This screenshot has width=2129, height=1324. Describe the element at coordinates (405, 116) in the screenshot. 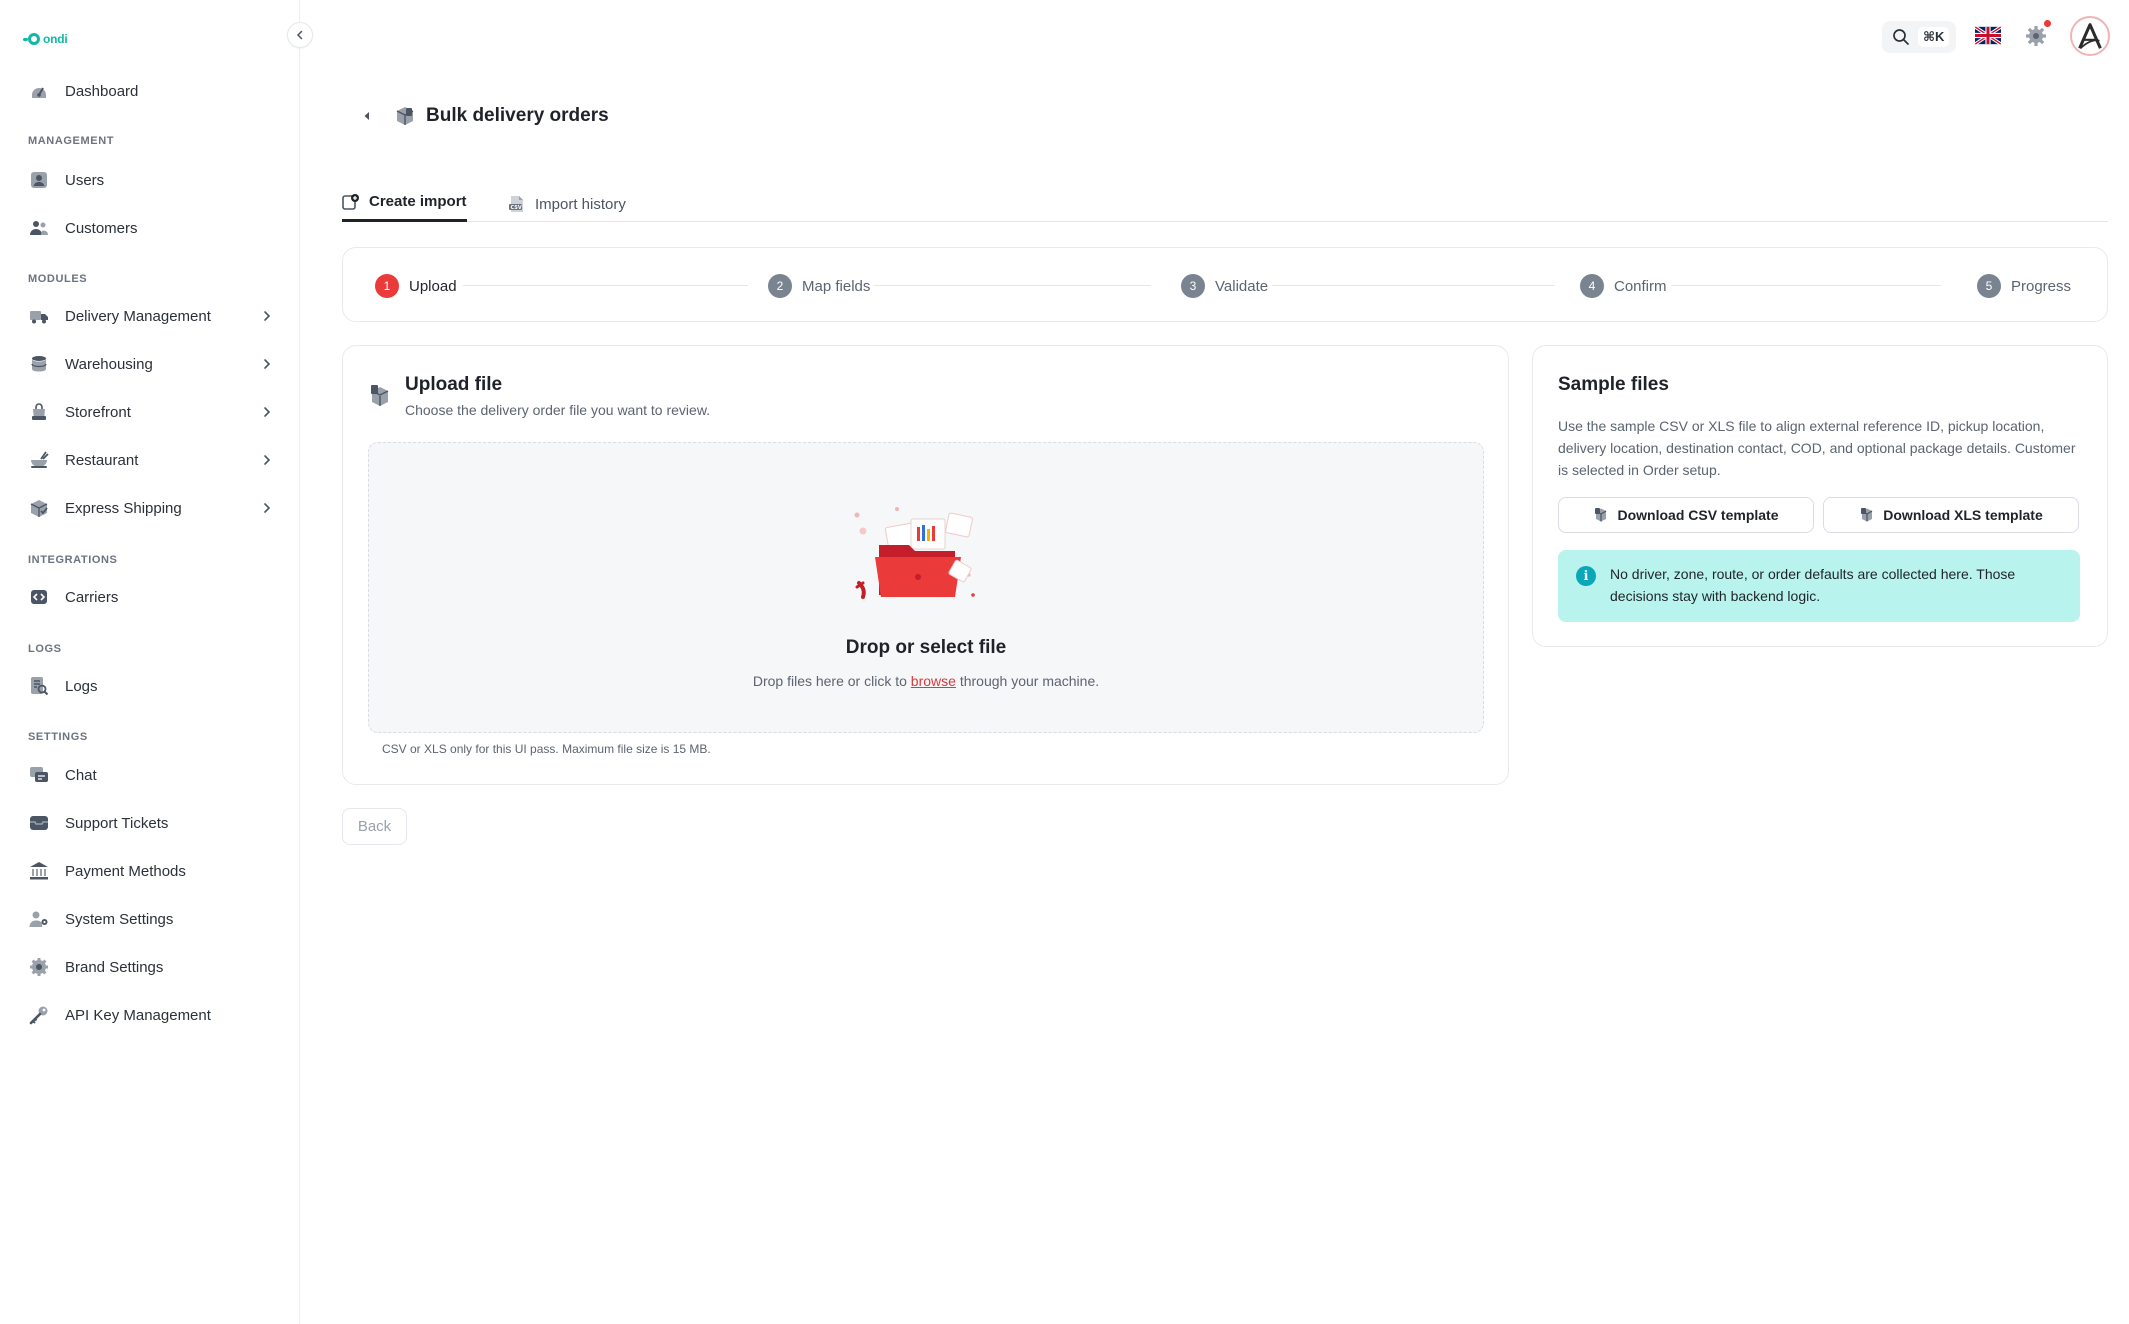

I see `bulk-orders-icon` at that location.